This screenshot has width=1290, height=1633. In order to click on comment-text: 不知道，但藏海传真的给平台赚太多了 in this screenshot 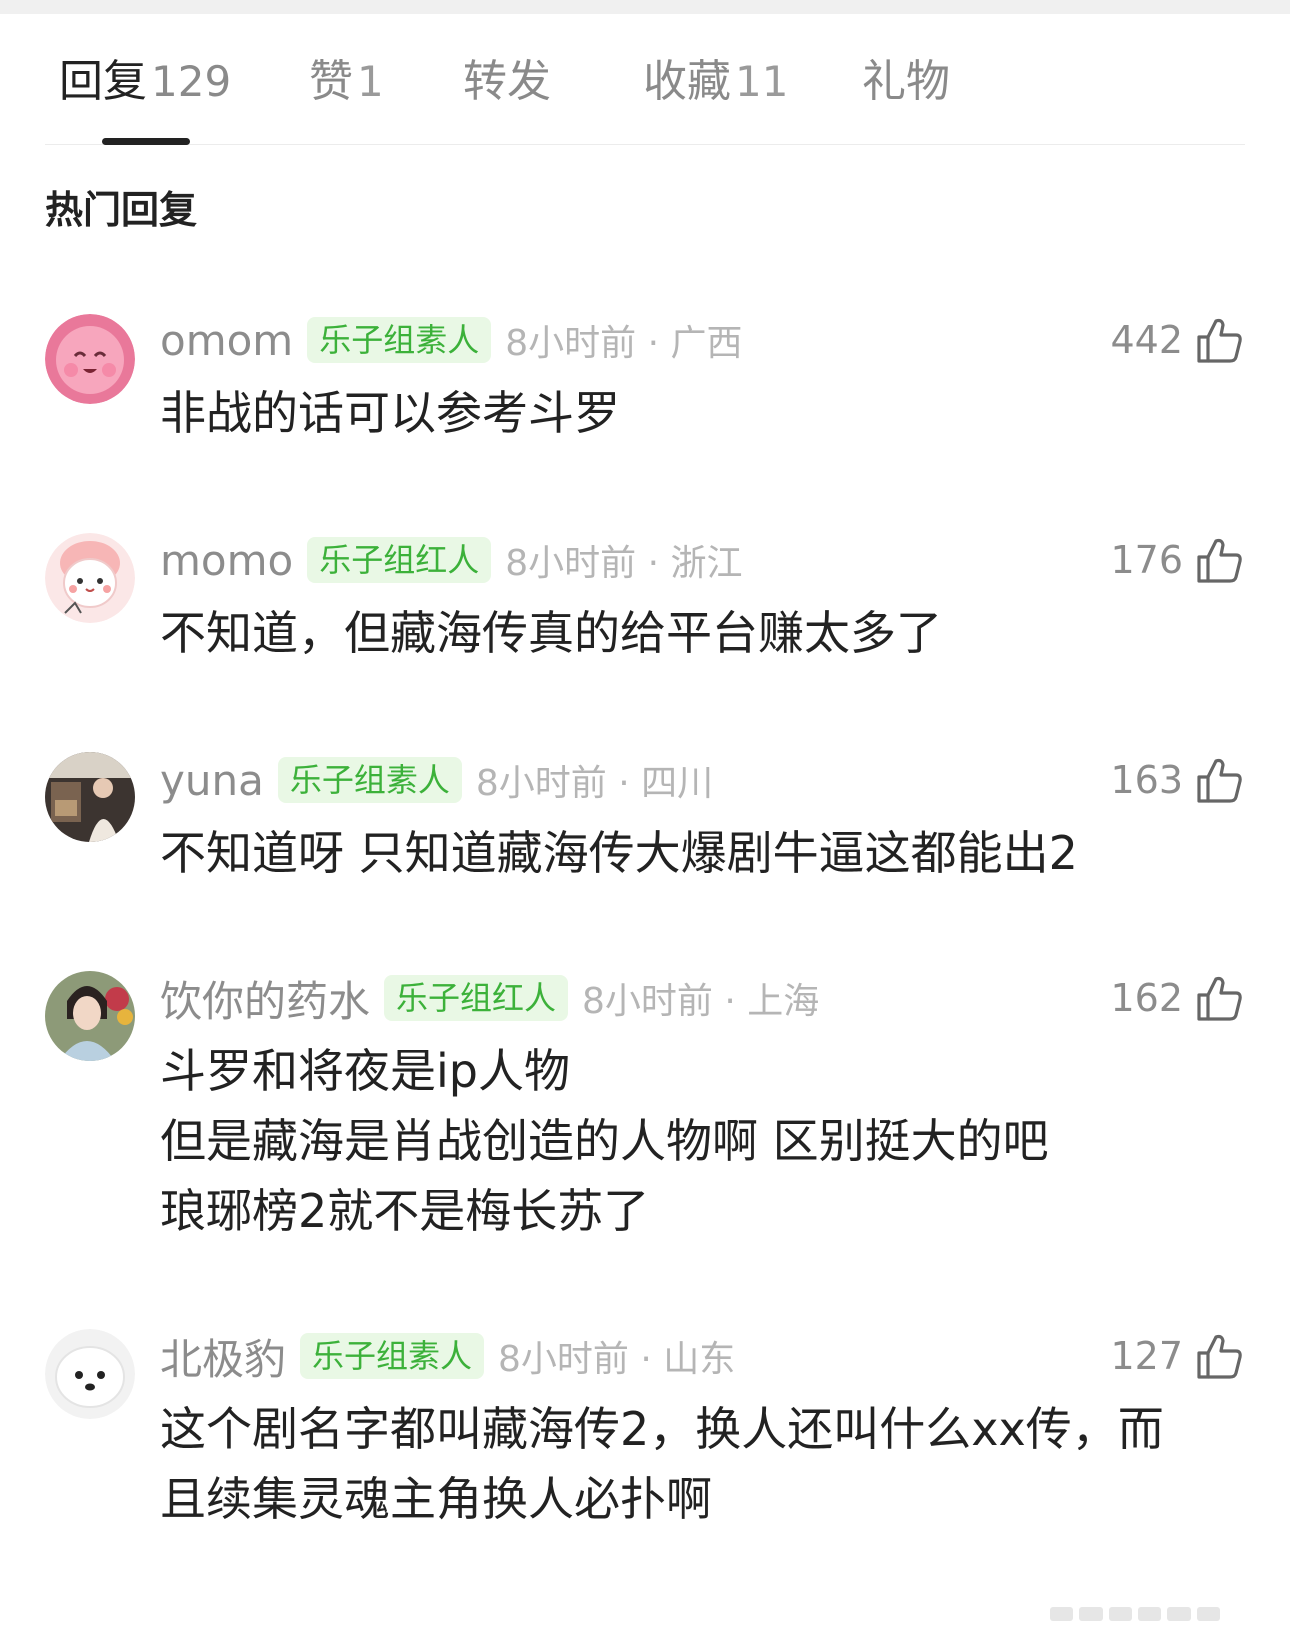, I will do `click(705, 633)`.